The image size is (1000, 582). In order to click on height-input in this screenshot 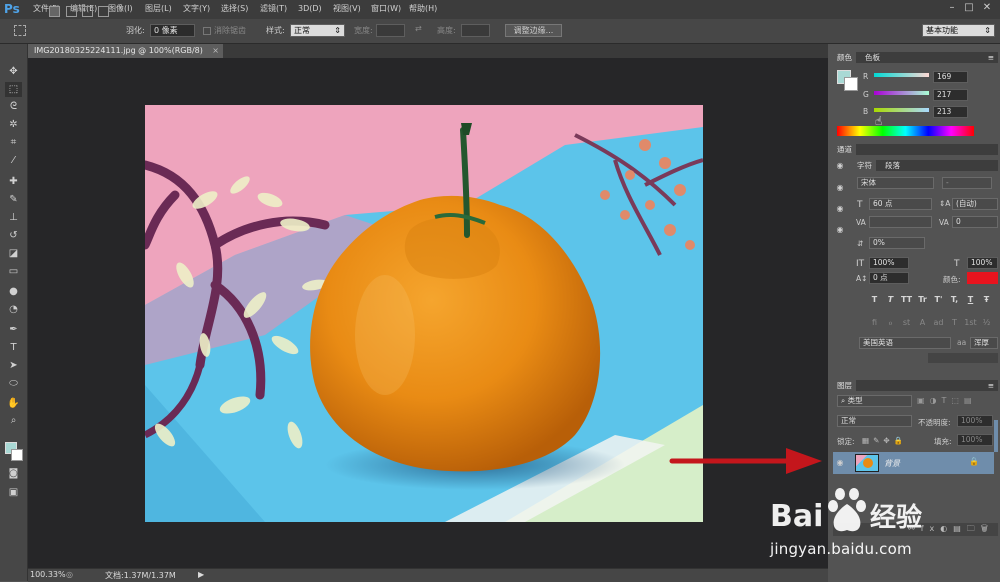, I will do `click(475, 30)`.